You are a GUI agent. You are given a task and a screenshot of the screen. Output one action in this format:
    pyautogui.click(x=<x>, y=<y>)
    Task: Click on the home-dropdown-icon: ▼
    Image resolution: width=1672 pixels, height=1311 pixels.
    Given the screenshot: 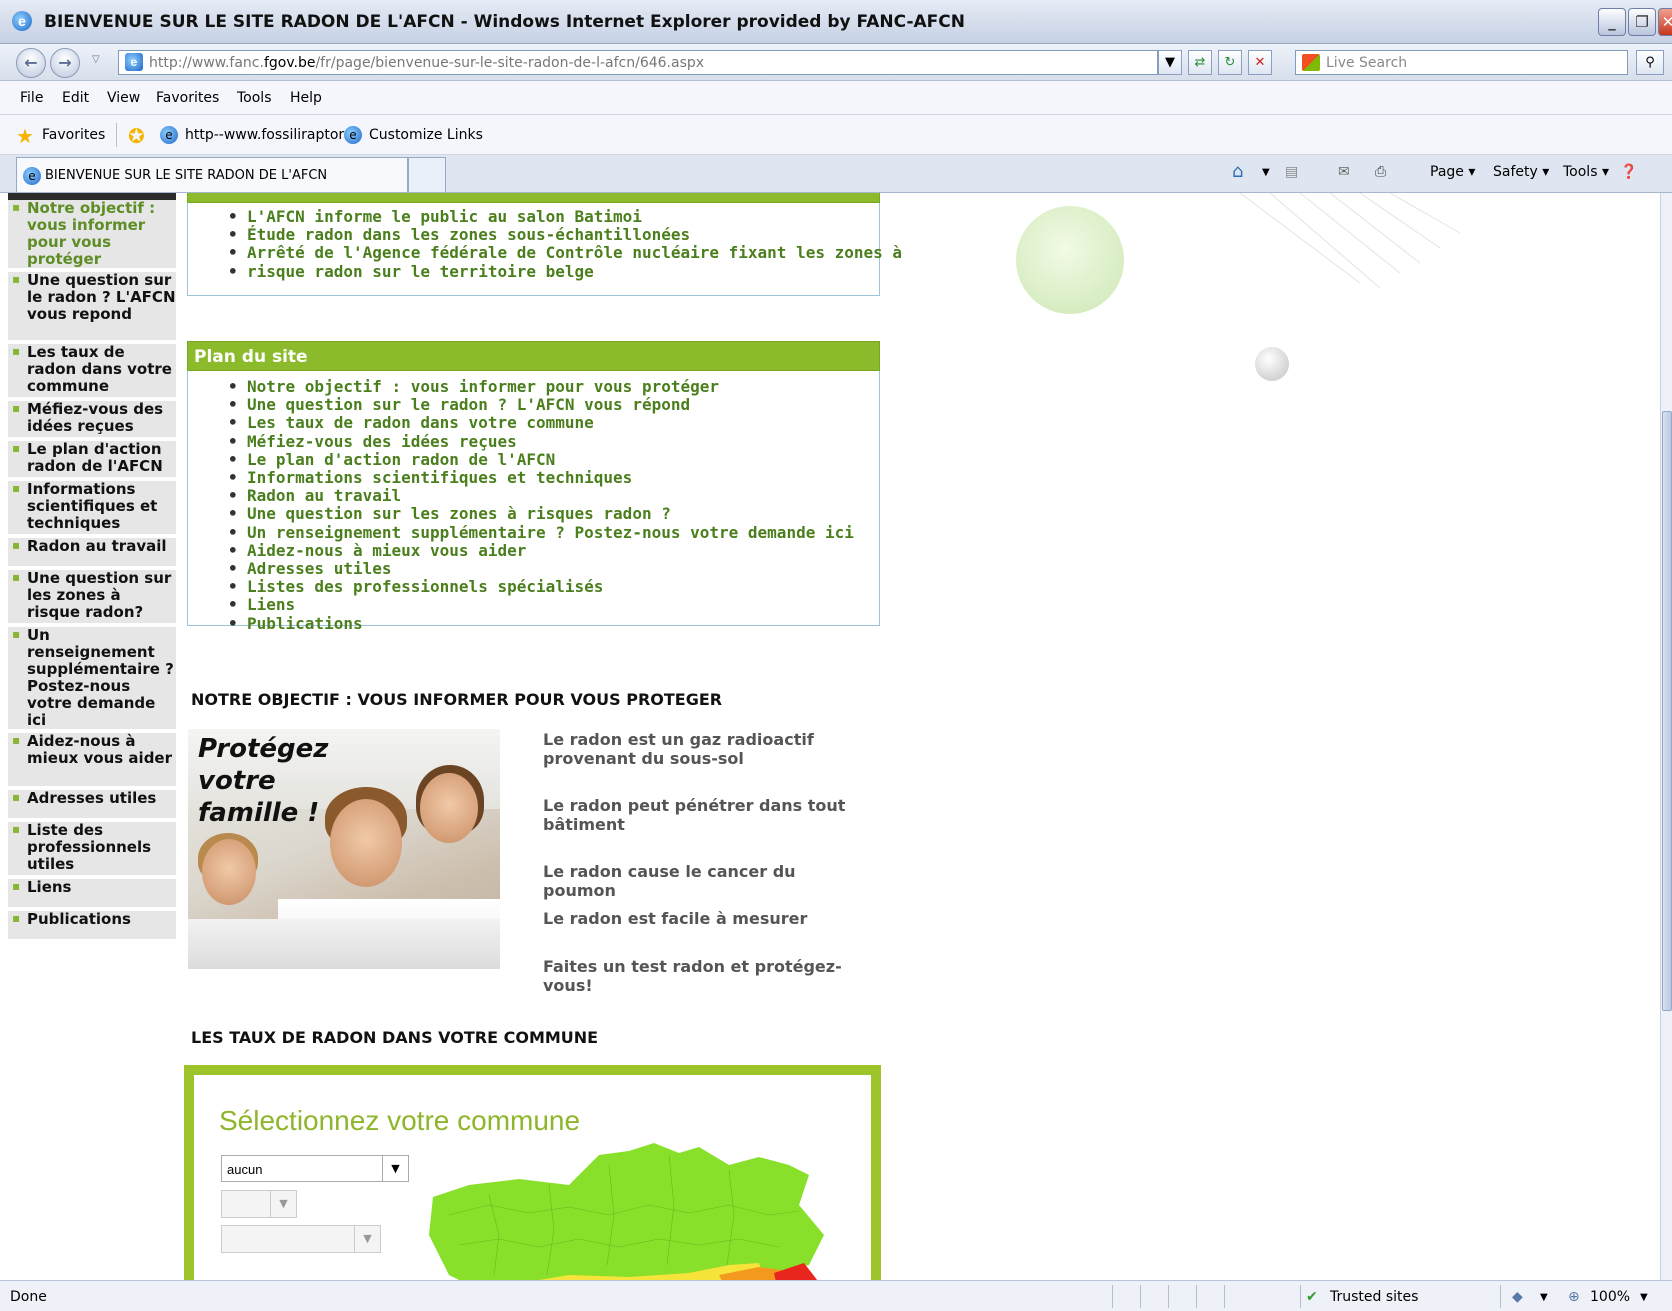 What is the action you would take?
    pyautogui.click(x=1266, y=172)
    